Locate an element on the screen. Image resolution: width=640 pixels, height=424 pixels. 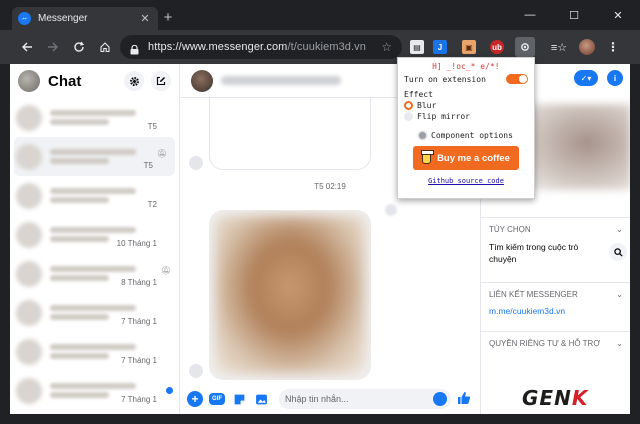
options-header: TÙY CHỌN ⌄ is located at coordinates (555, 229).